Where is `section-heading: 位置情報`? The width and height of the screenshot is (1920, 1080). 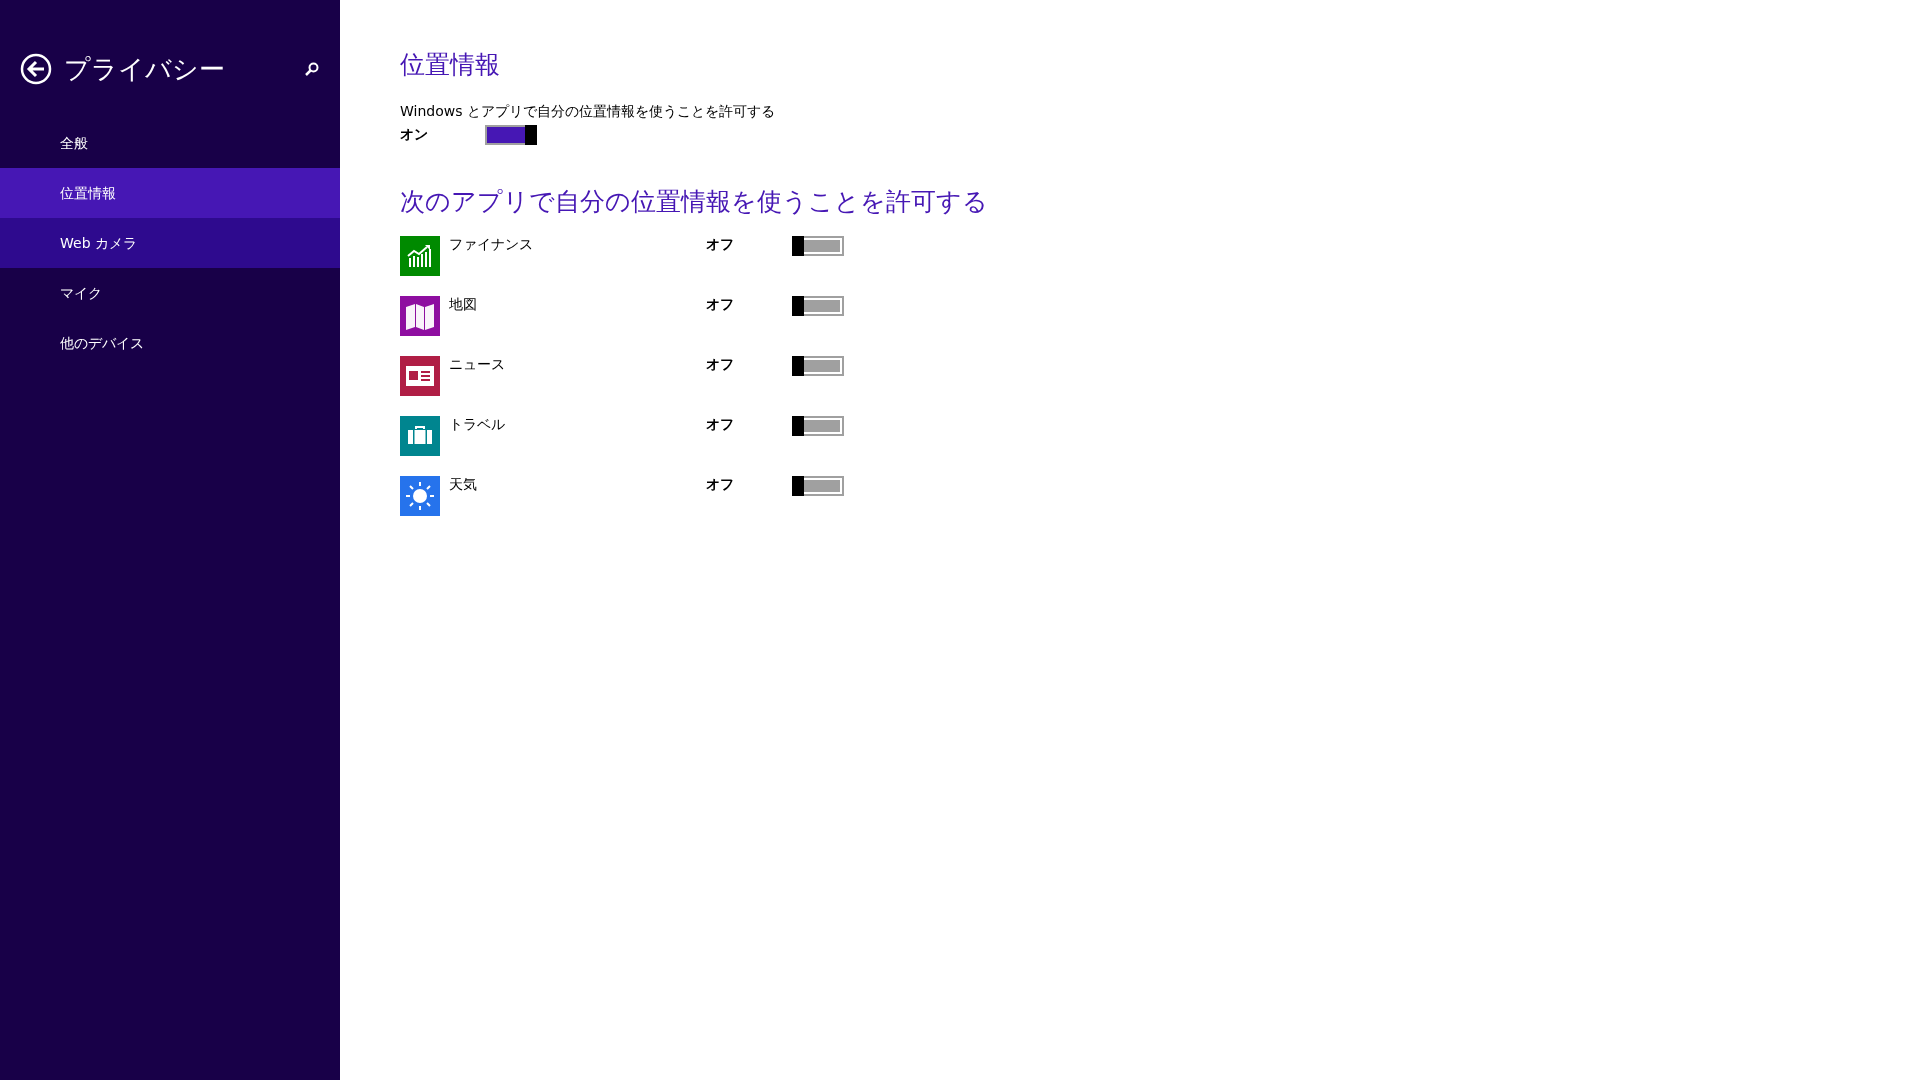 section-heading: 位置情報 is located at coordinates (450, 65).